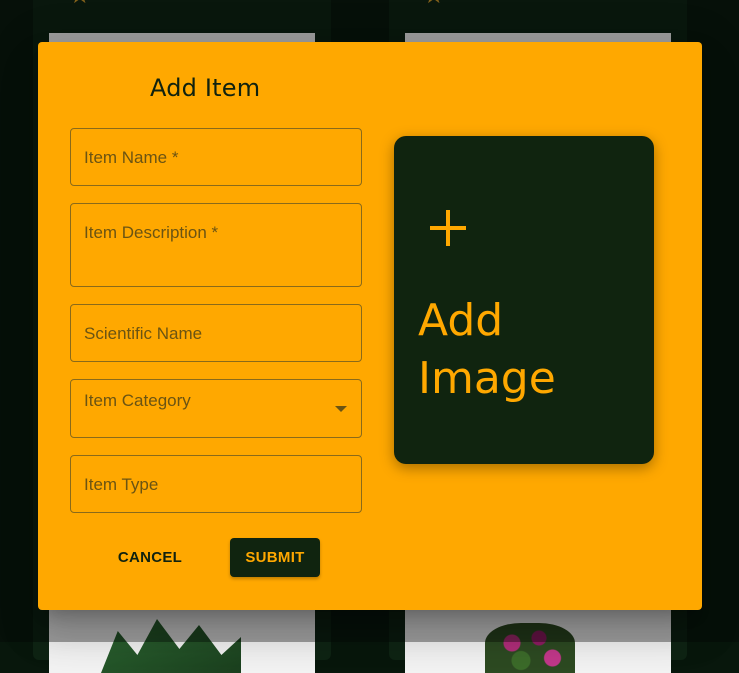 This screenshot has height=673, width=739. Describe the element at coordinates (487, 349) in the screenshot. I see `add-image-label: Add Image` at that location.